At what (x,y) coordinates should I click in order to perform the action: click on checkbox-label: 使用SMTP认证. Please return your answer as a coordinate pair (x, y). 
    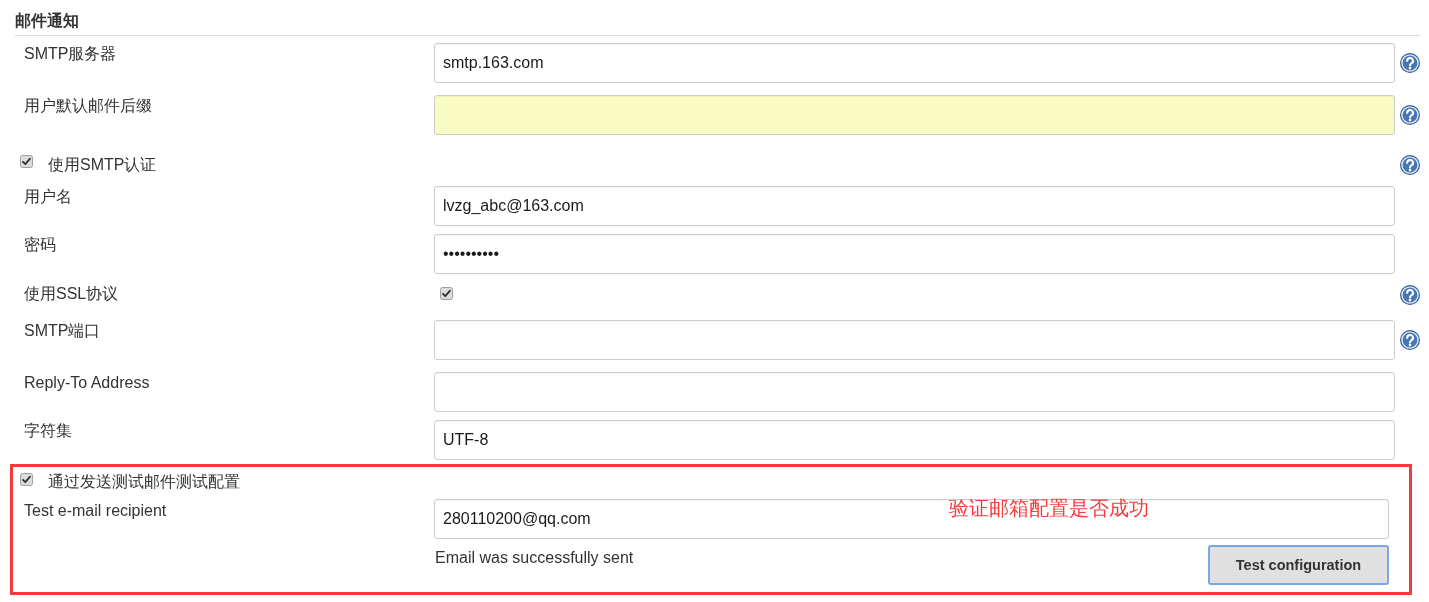
    Looking at the image, I should click on (102, 165).